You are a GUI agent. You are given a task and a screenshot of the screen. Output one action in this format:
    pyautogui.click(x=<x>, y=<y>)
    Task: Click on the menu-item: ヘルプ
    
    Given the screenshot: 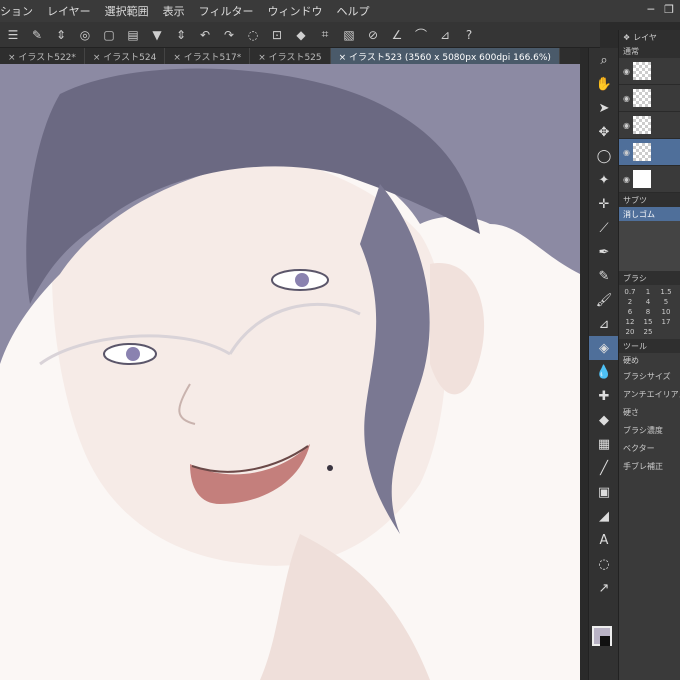 What is the action you would take?
    pyautogui.click(x=352, y=11)
    